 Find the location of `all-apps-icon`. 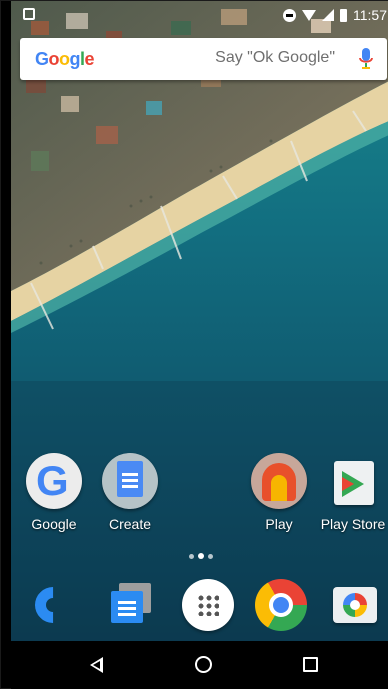

all-apps-icon is located at coordinates (208, 605).